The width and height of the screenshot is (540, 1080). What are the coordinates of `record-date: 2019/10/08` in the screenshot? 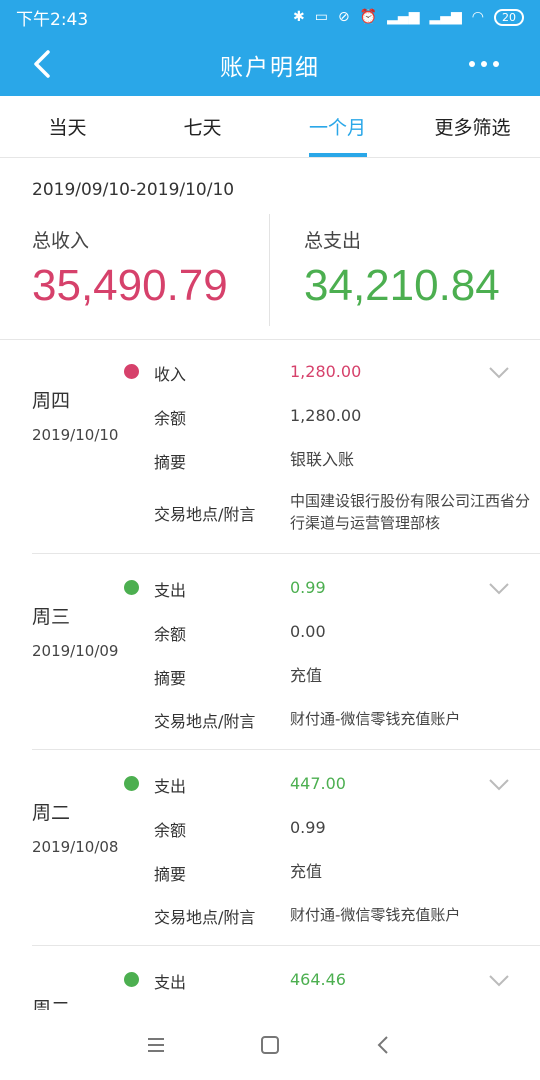 It's located at (75, 847).